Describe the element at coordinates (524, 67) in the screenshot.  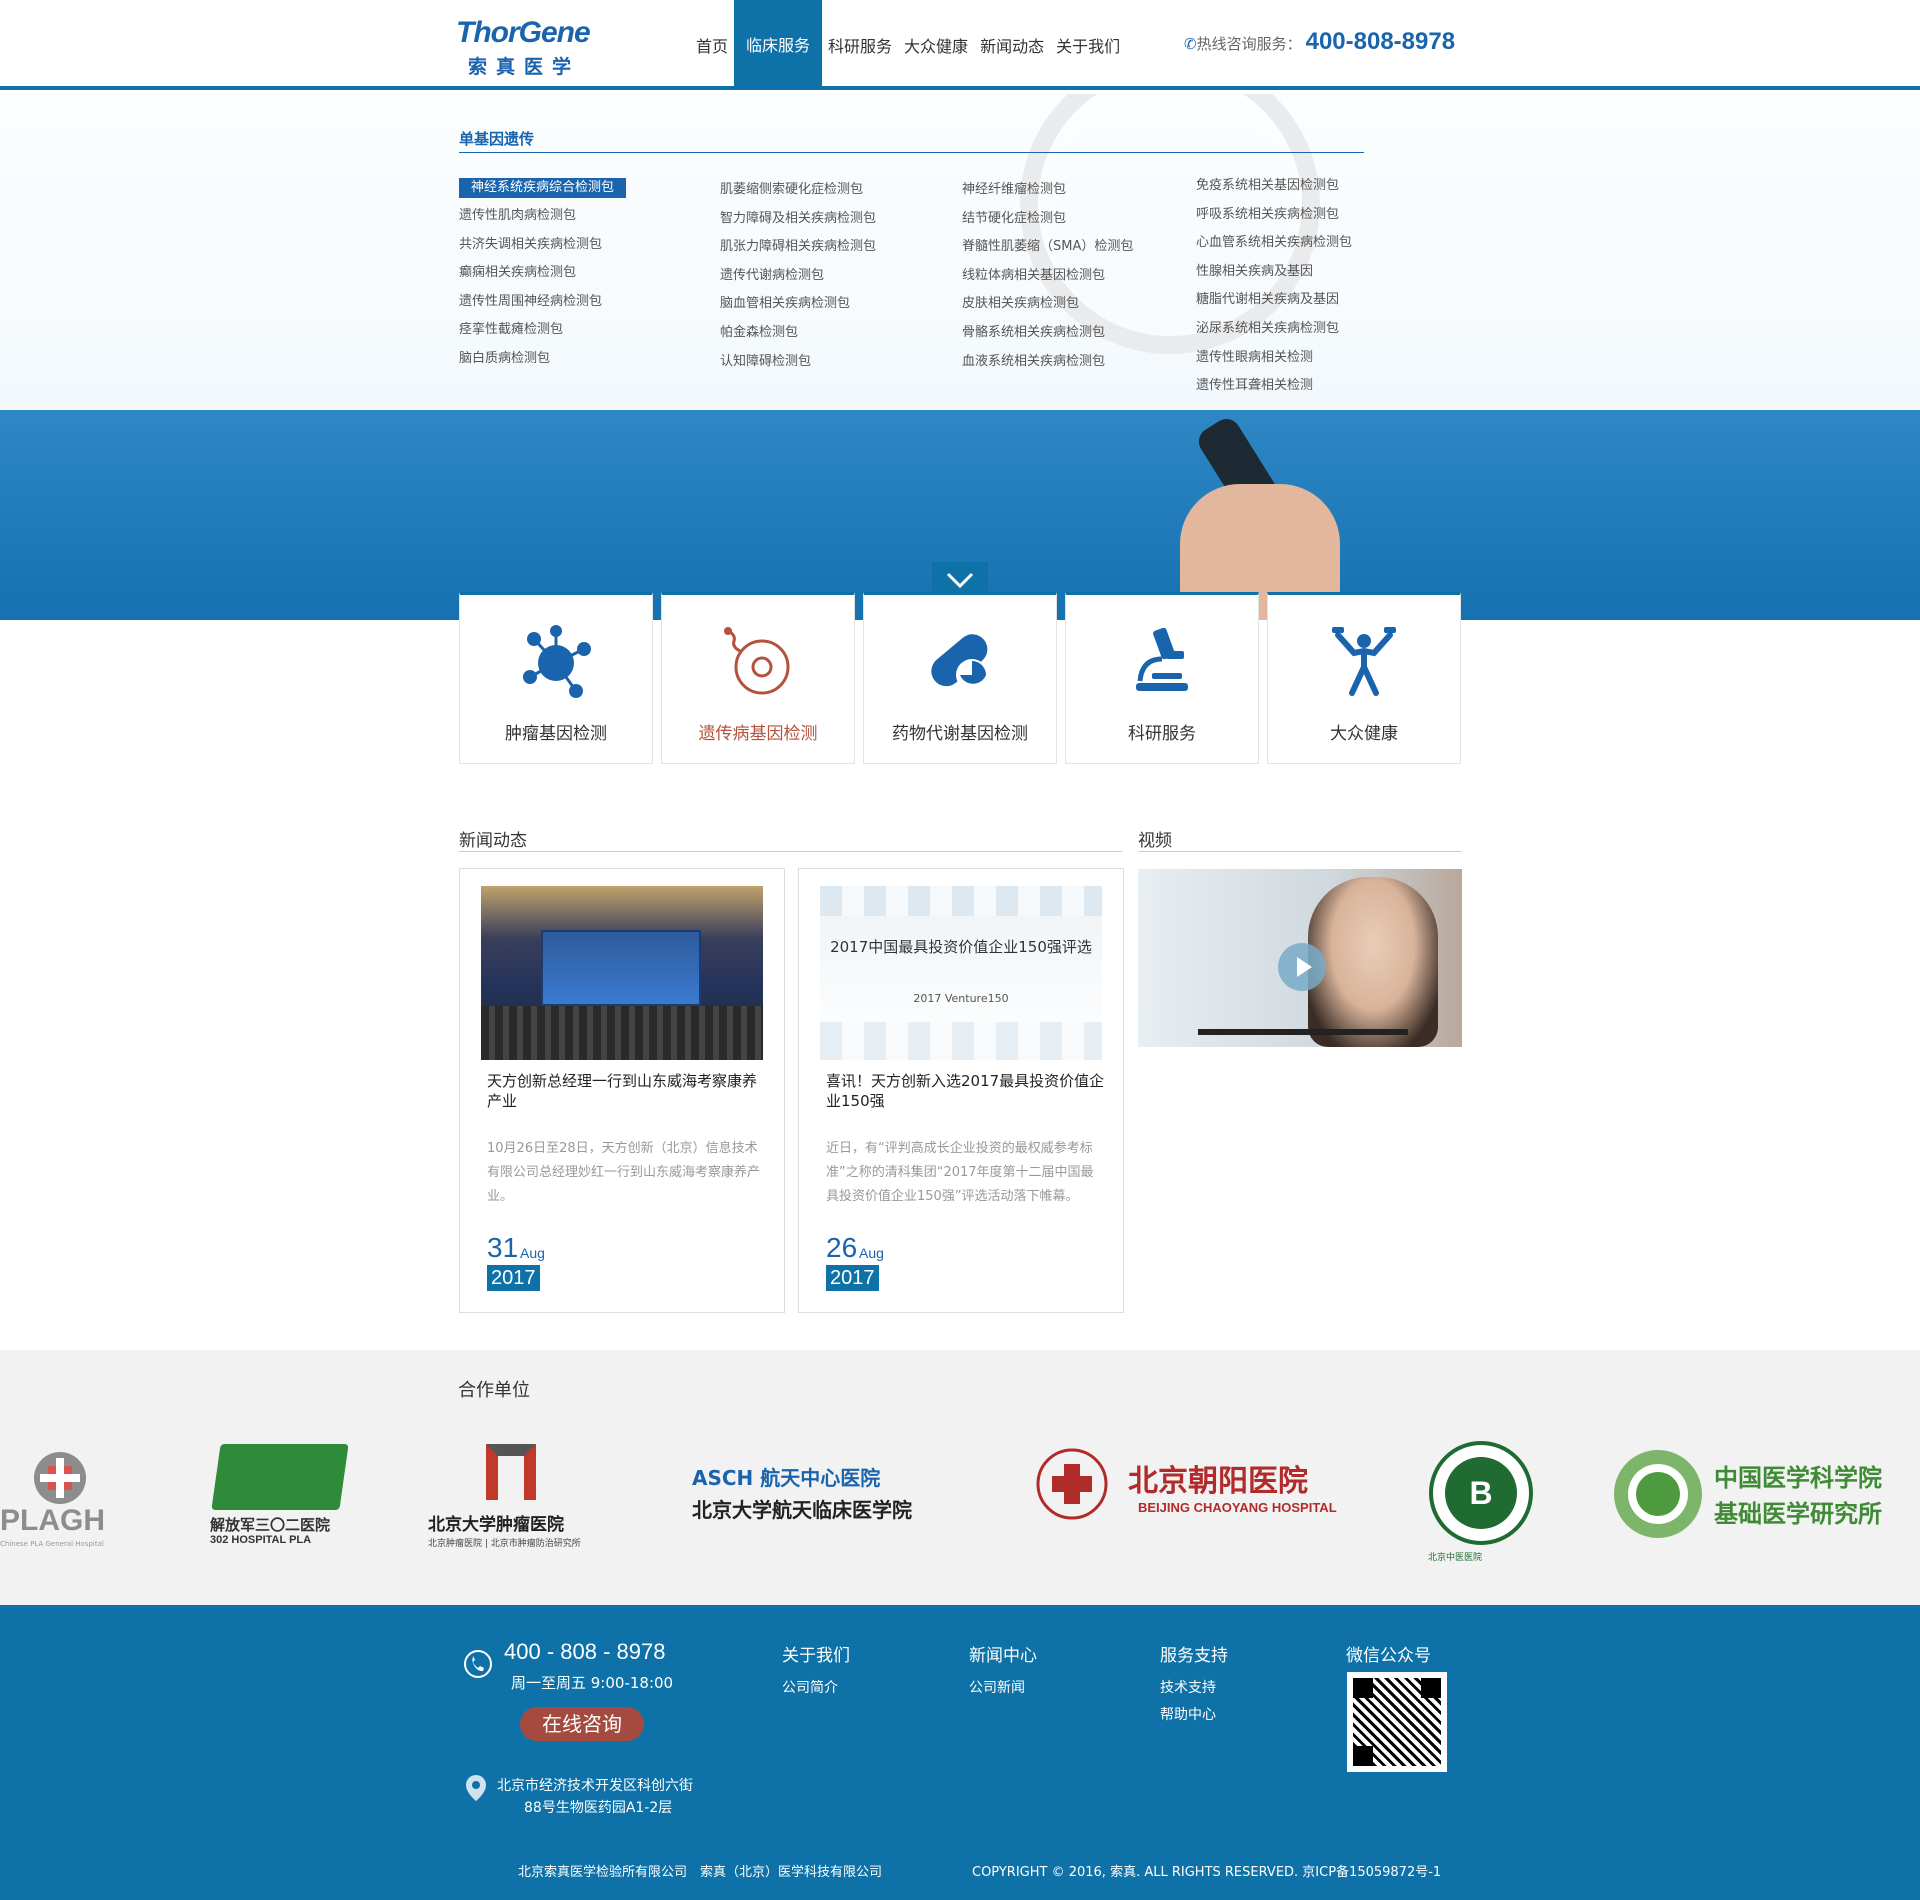
I see `brand-name-cn: 索真医学` at that location.